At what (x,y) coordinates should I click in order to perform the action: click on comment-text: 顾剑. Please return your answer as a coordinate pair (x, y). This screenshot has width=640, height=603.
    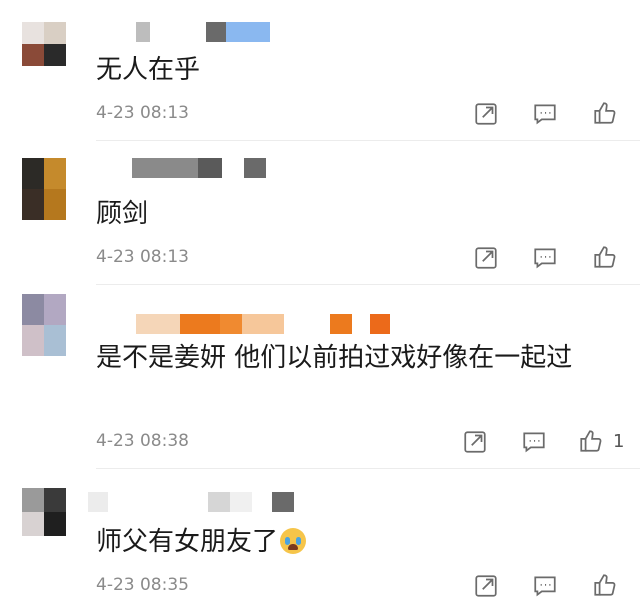
    Looking at the image, I should click on (122, 214).